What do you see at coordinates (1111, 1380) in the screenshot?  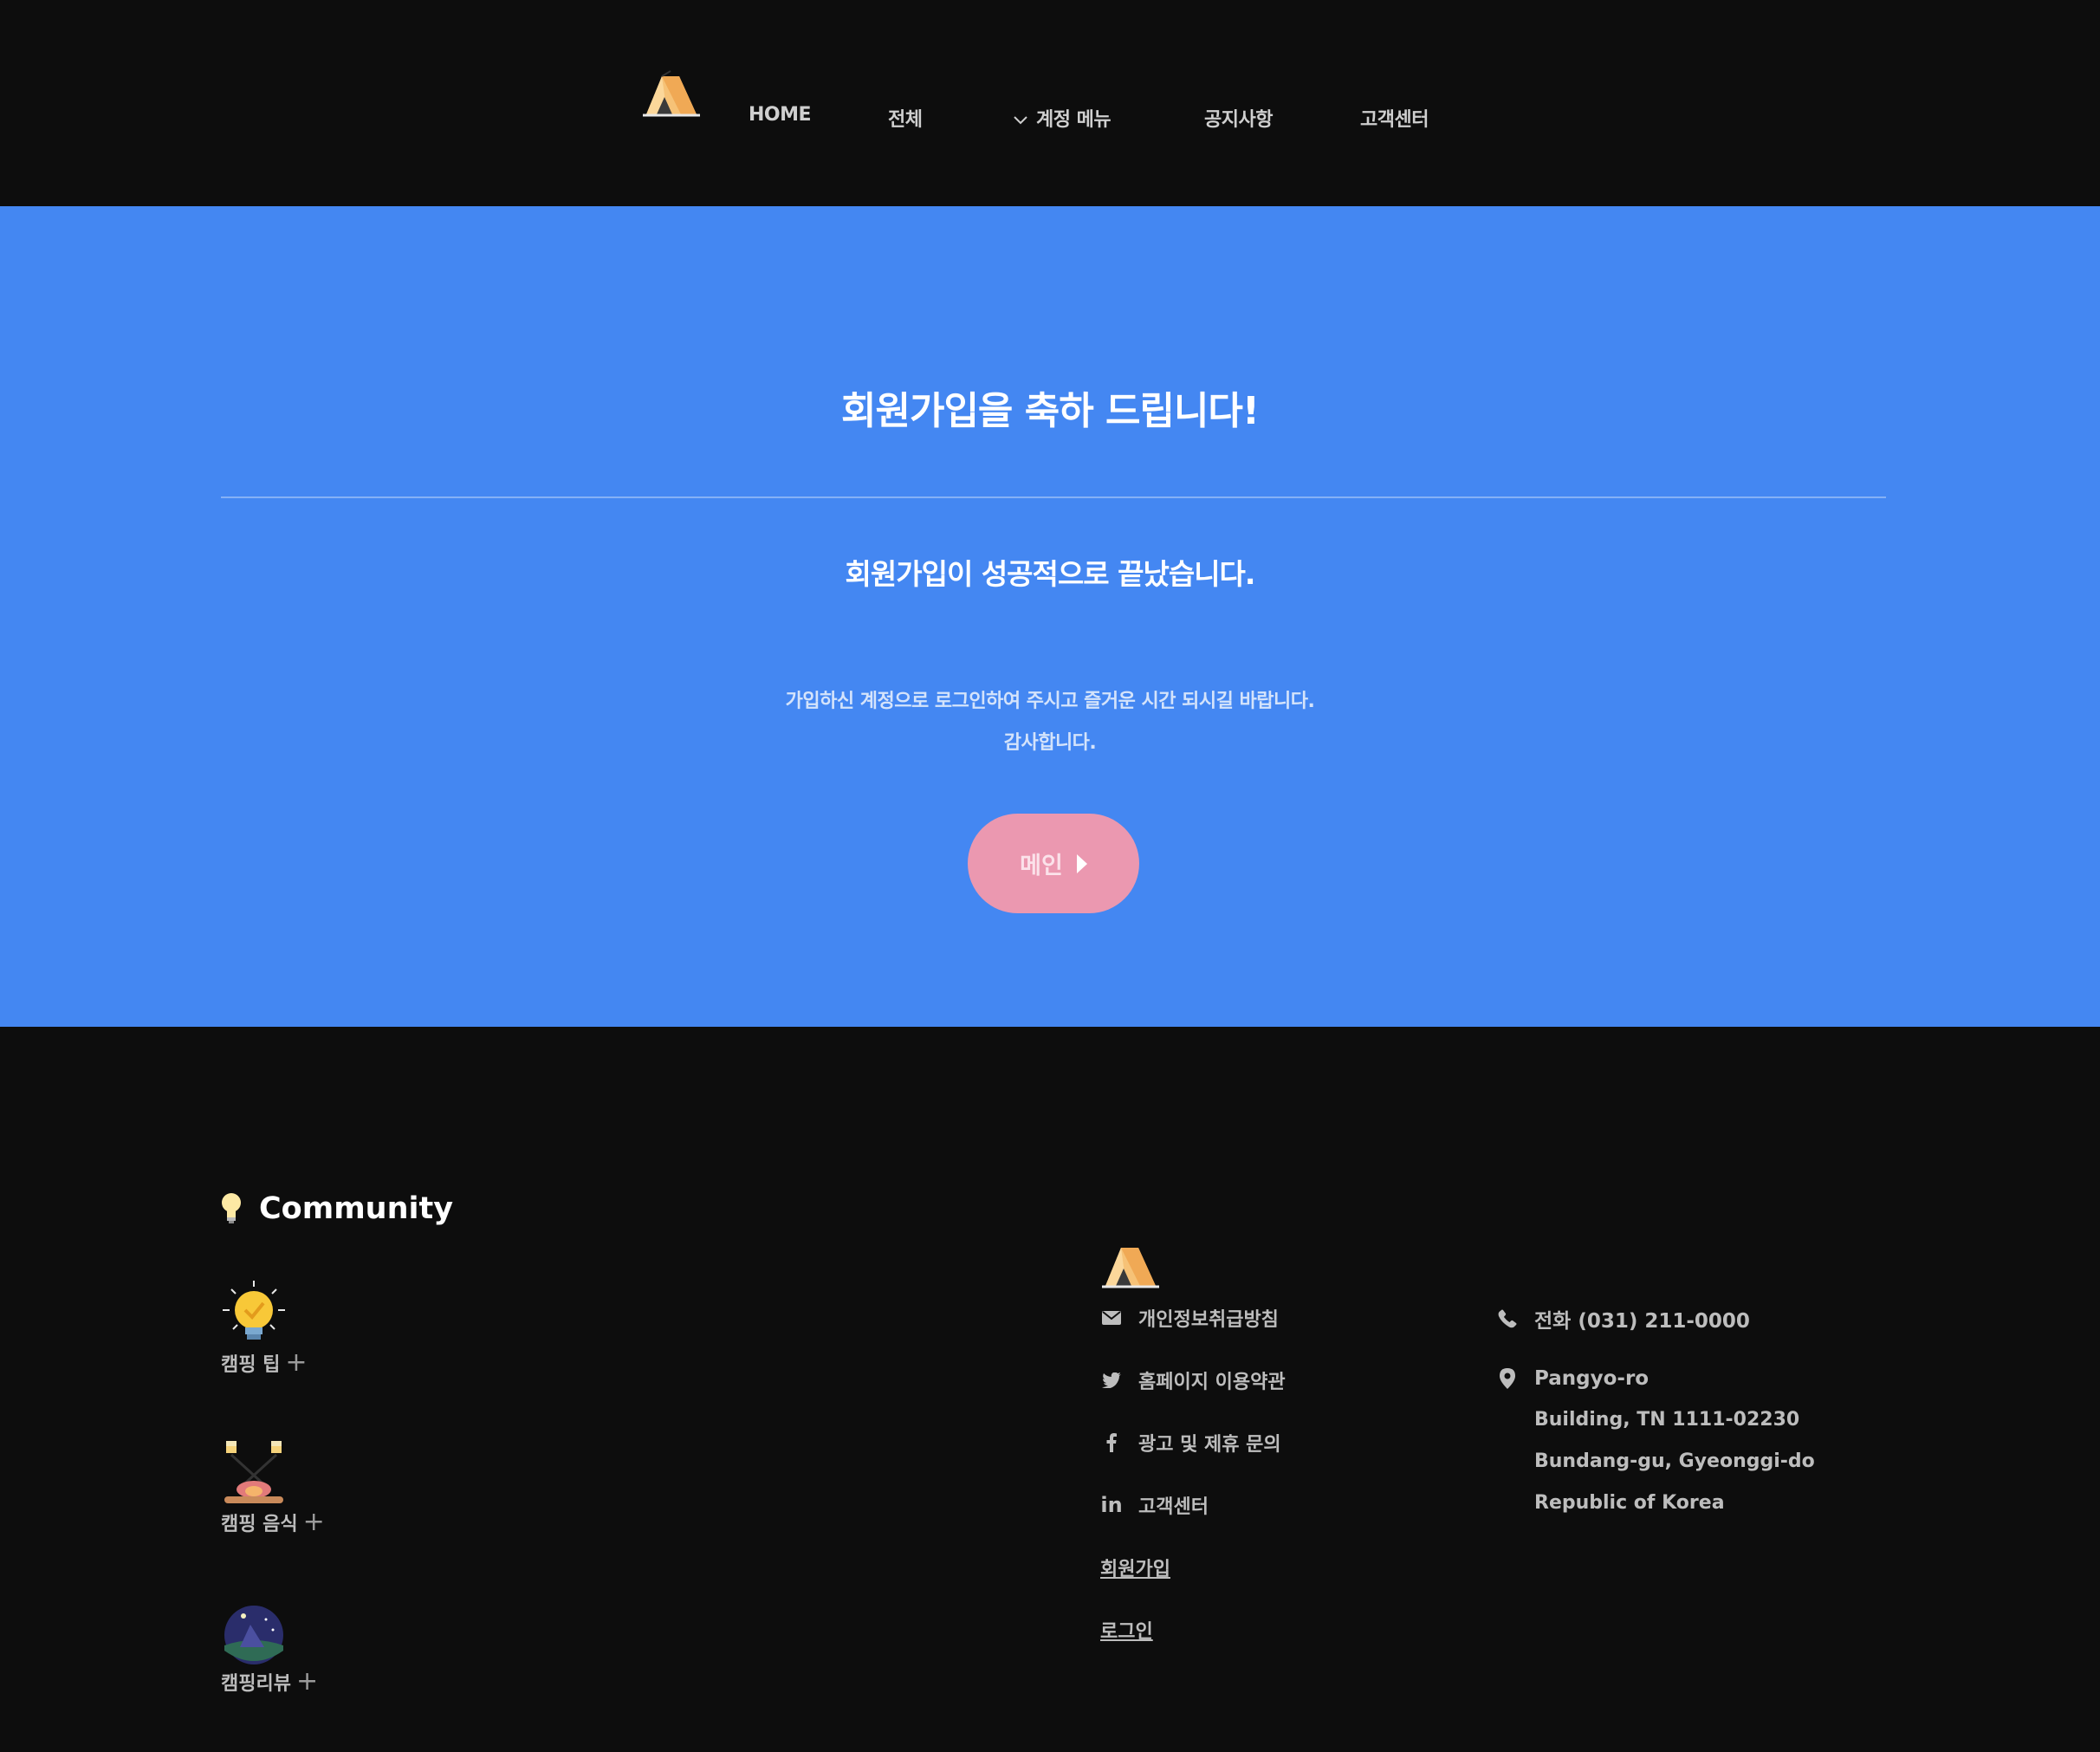 I see `twitter-icon` at bounding box center [1111, 1380].